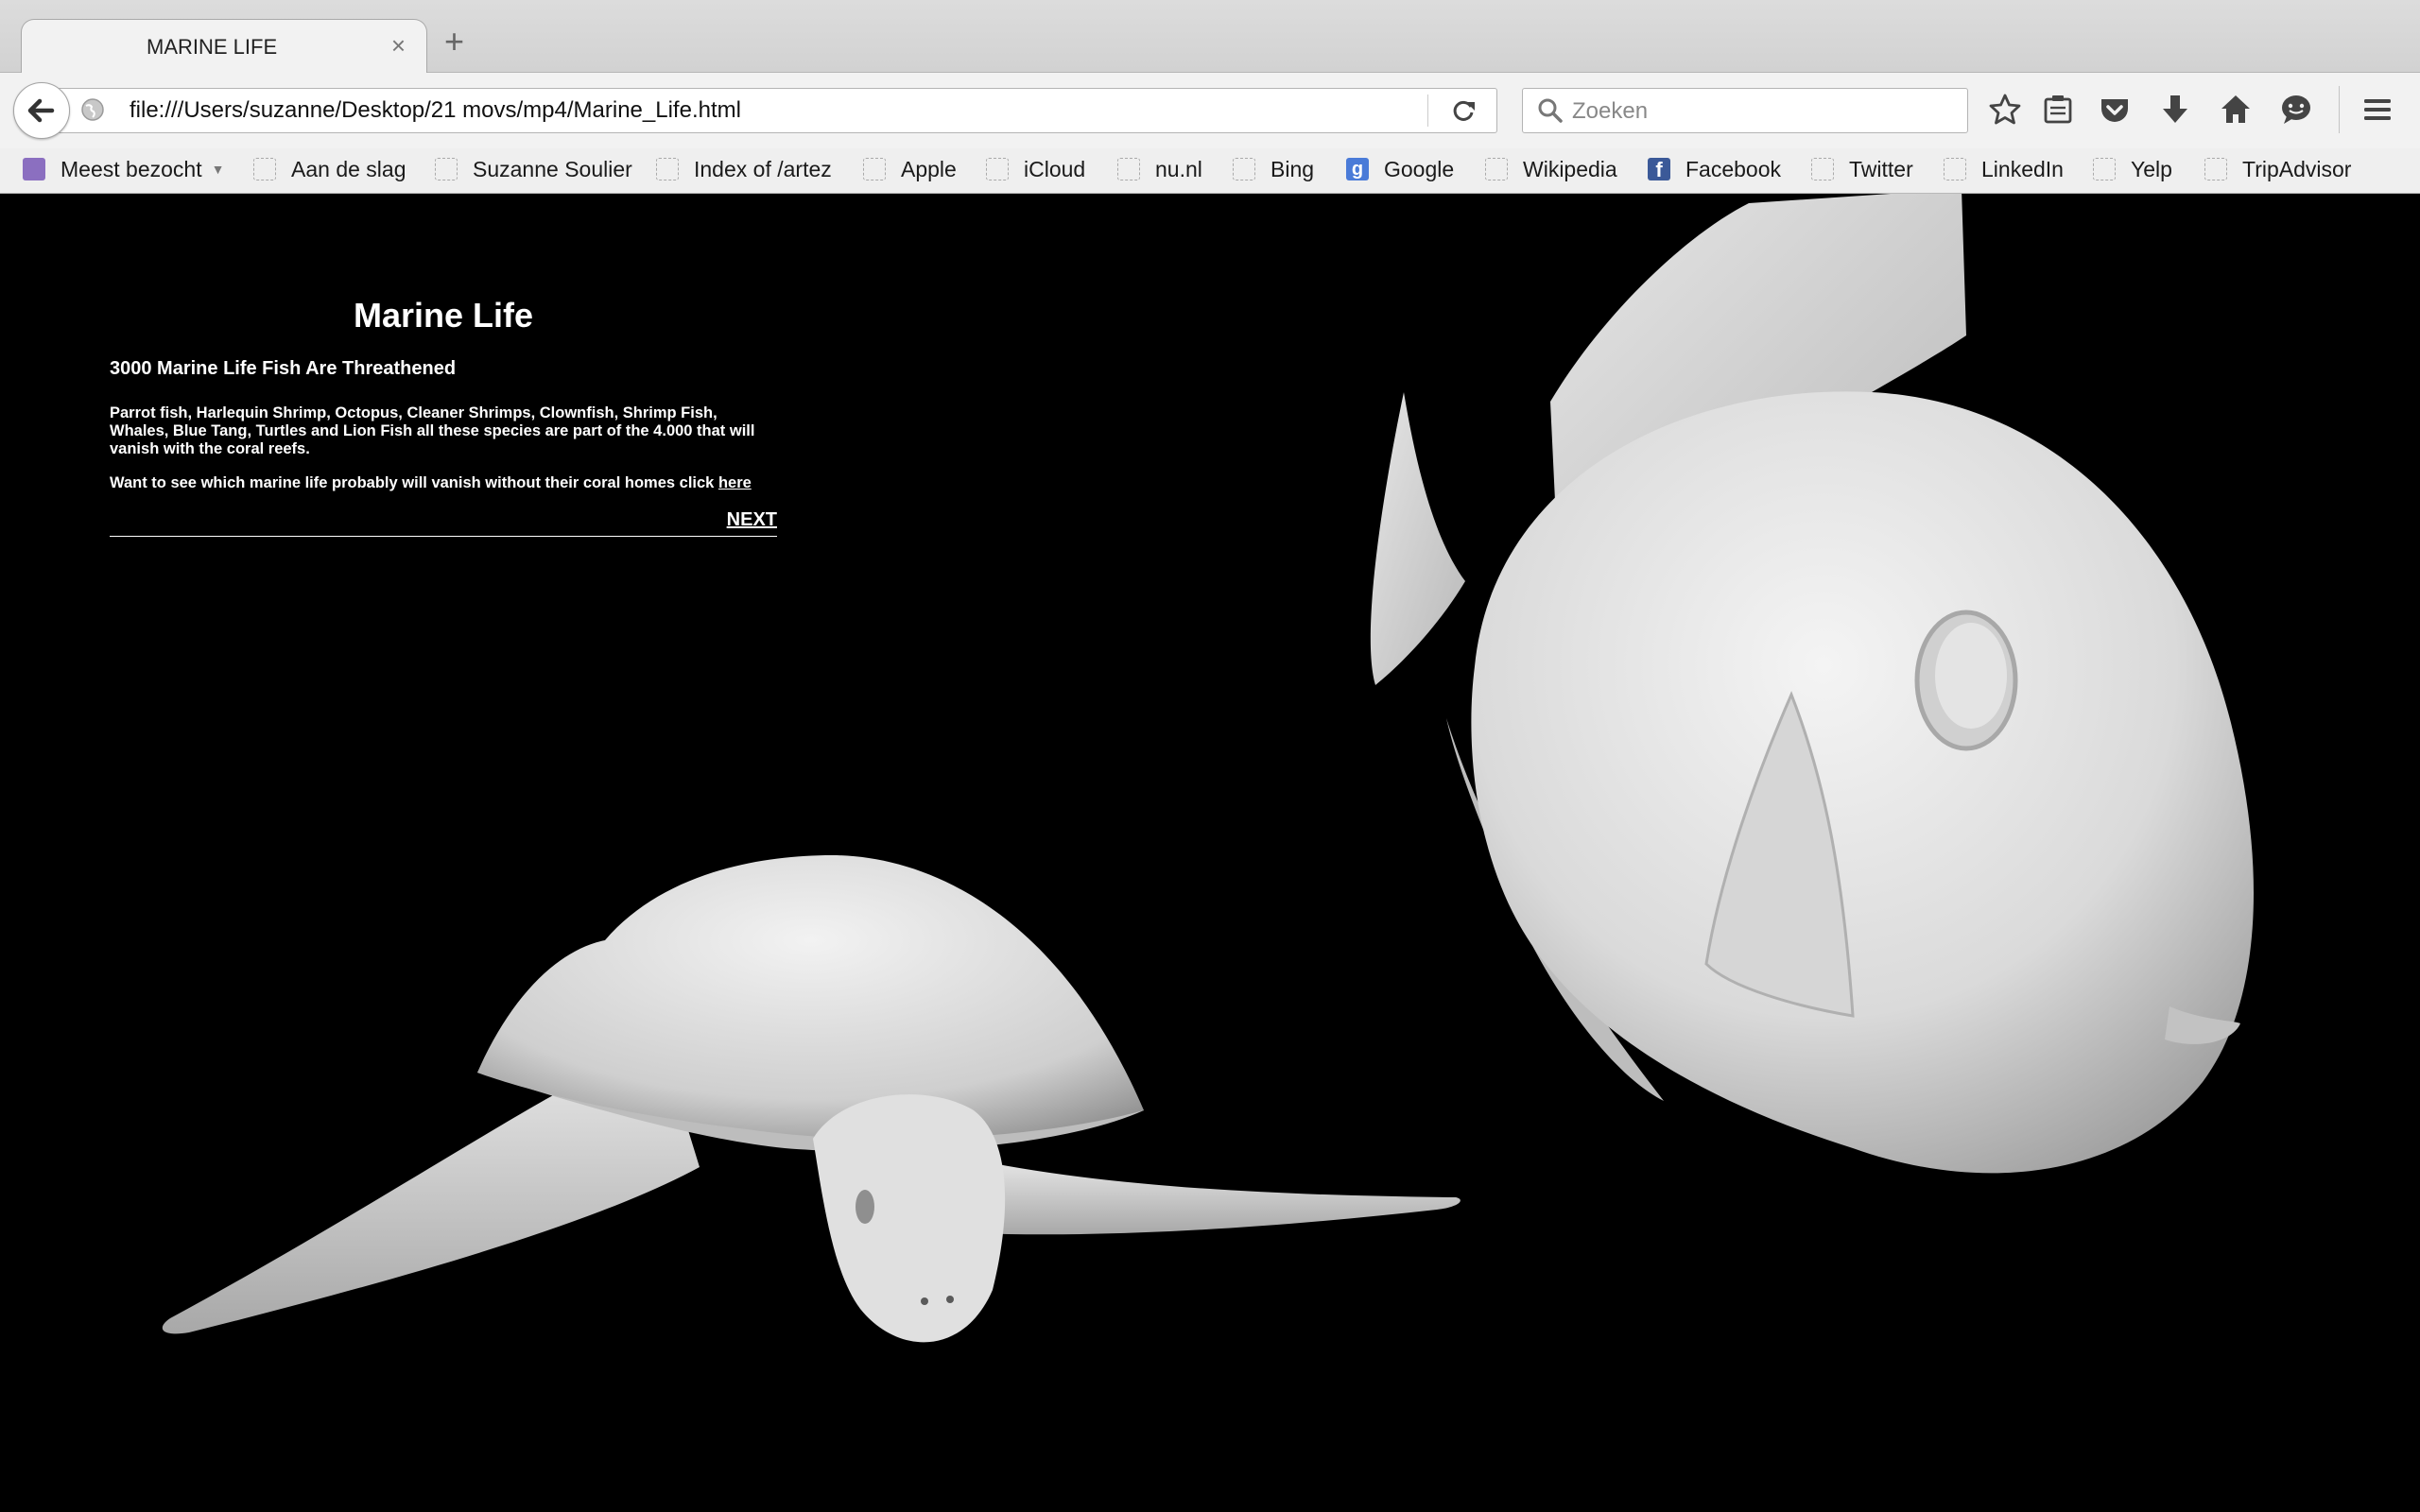 The image size is (2420, 1512). Describe the element at coordinates (2175, 110) in the screenshot. I see `download-icon` at that location.